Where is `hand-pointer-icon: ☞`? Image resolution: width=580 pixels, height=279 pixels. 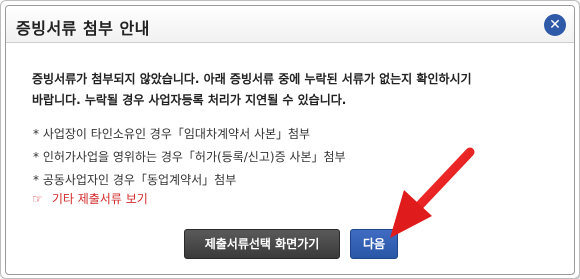 hand-pointer-icon: ☞ is located at coordinates (37, 199).